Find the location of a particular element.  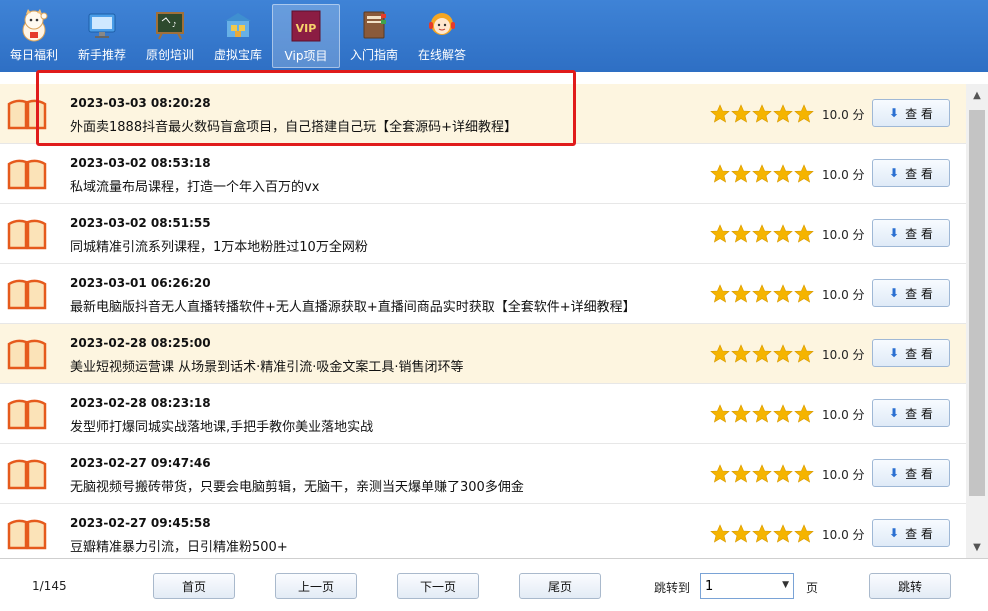

scrollbar-thumb is located at coordinates (977, 303).